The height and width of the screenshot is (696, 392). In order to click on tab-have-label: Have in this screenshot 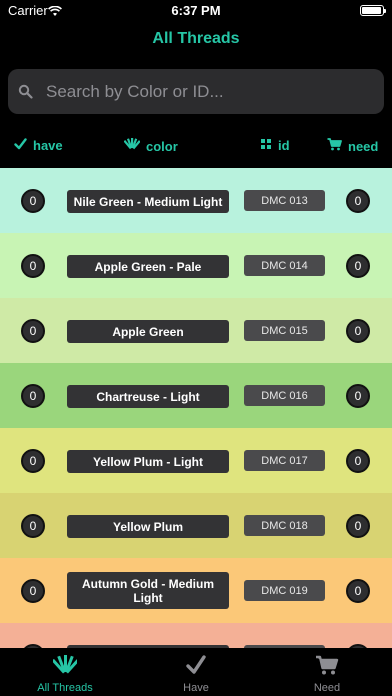, I will do `click(196, 688)`.